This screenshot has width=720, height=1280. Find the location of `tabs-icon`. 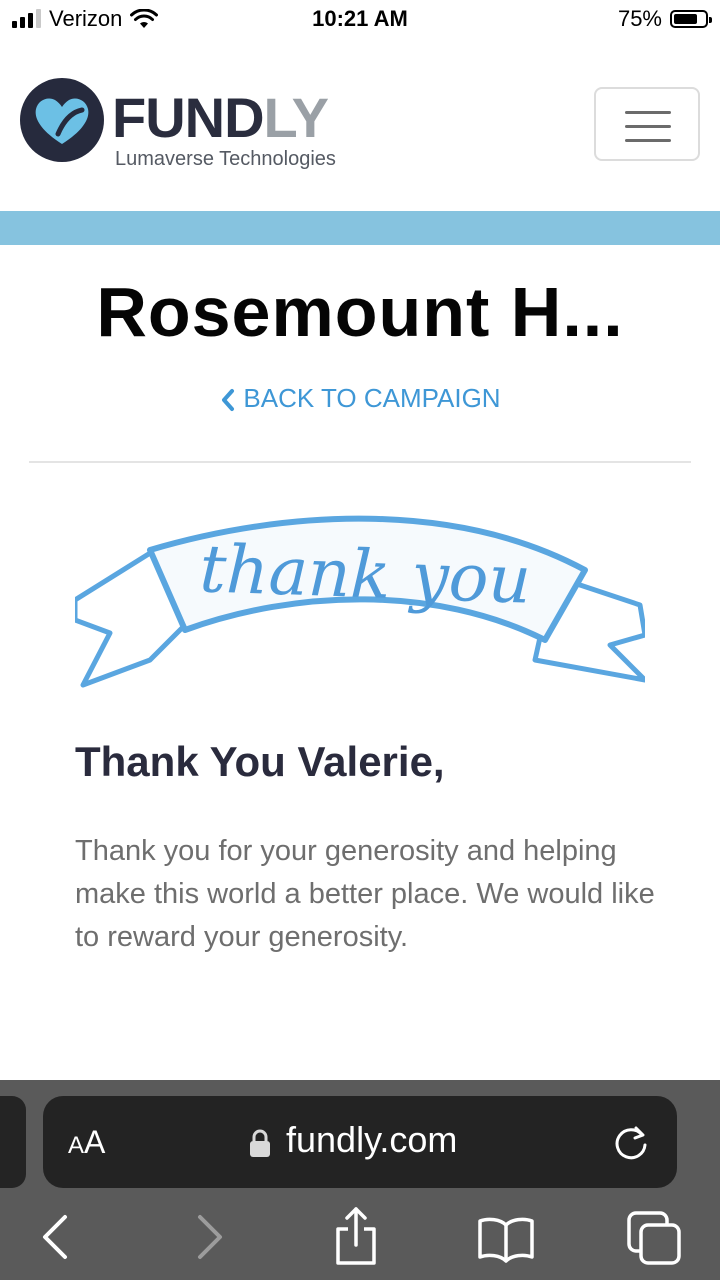

tabs-icon is located at coordinates (654, 1238).